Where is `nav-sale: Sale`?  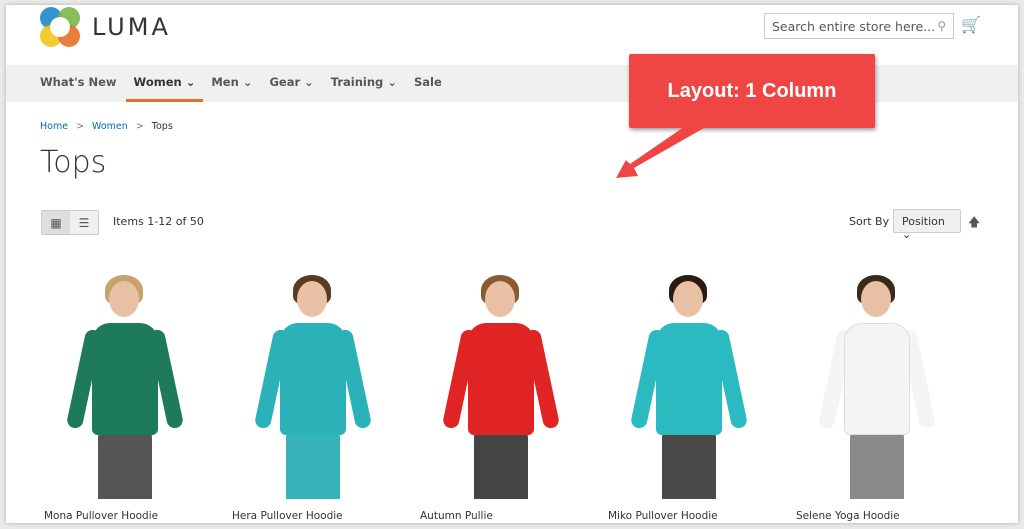 nav-sale: Sale is located at coordinates (432, 83).